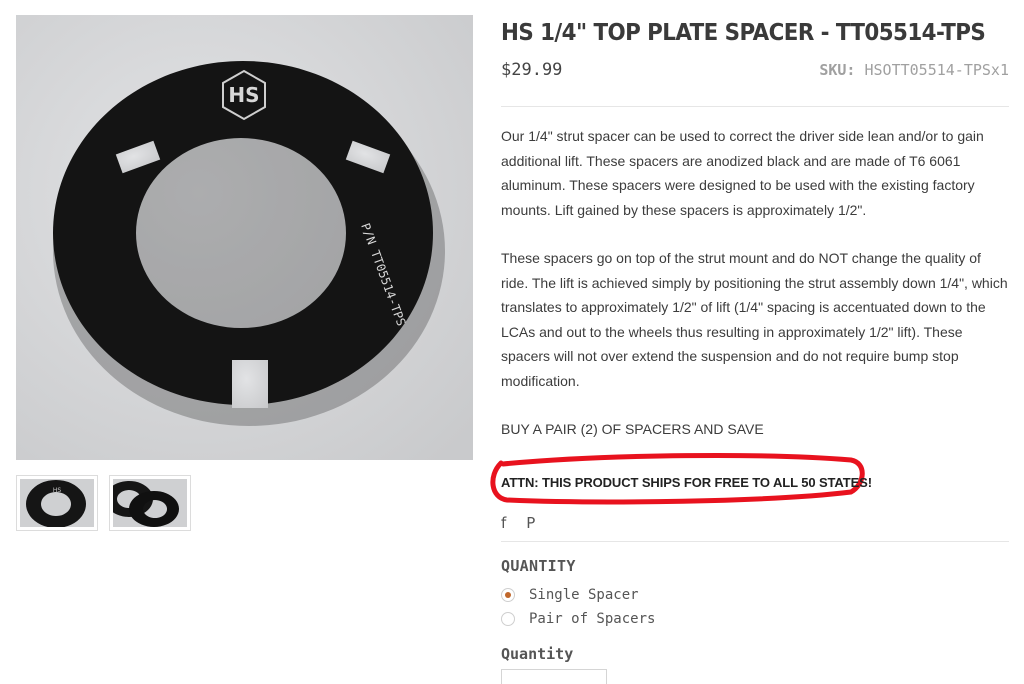 Image resolution: width=1024 pixels, height=684 pixels. Describe the element at coordinates (755, 619) in the screenshot. I see `option-pair-of-spacers: Pair of Spacers` at that location.